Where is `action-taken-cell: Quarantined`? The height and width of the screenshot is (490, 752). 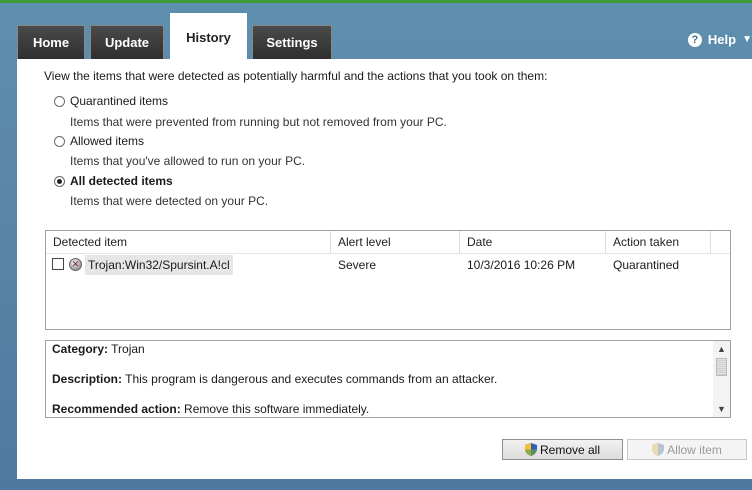 action-taken-cell: Quarantined is located at coordinates (646, 265).